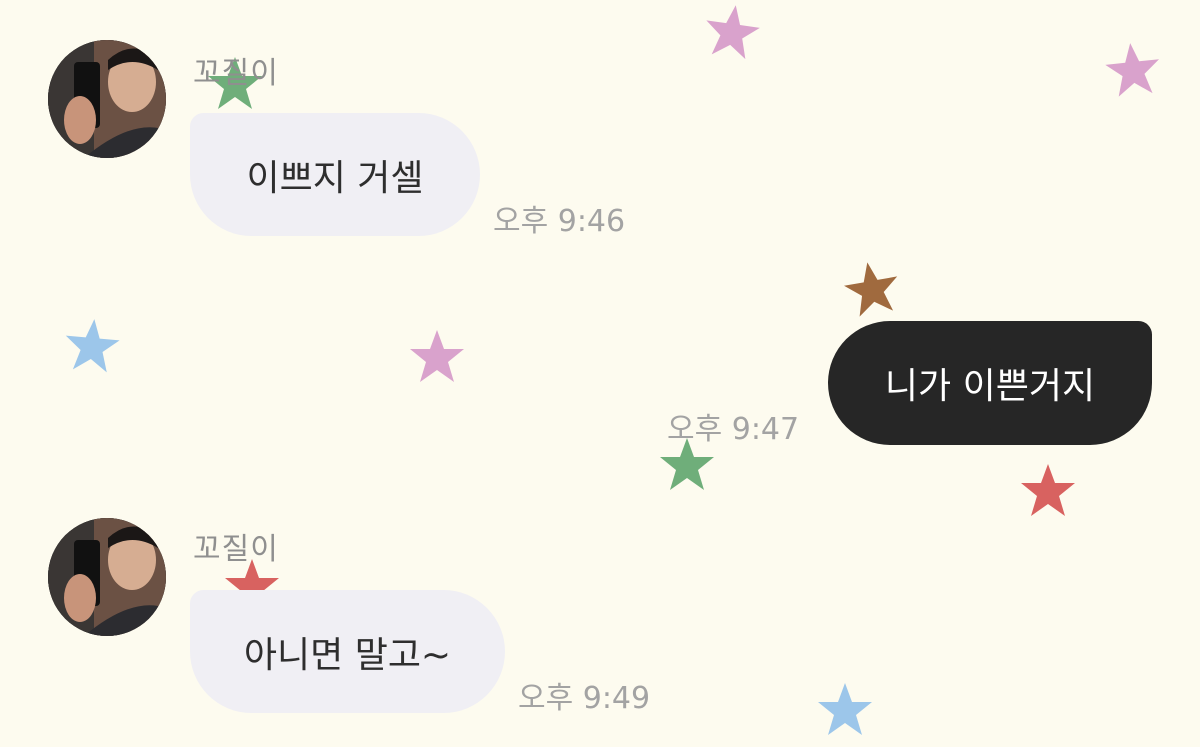  I want to click on message-bubble: 니가 이쁜거지, so click(990, 383).